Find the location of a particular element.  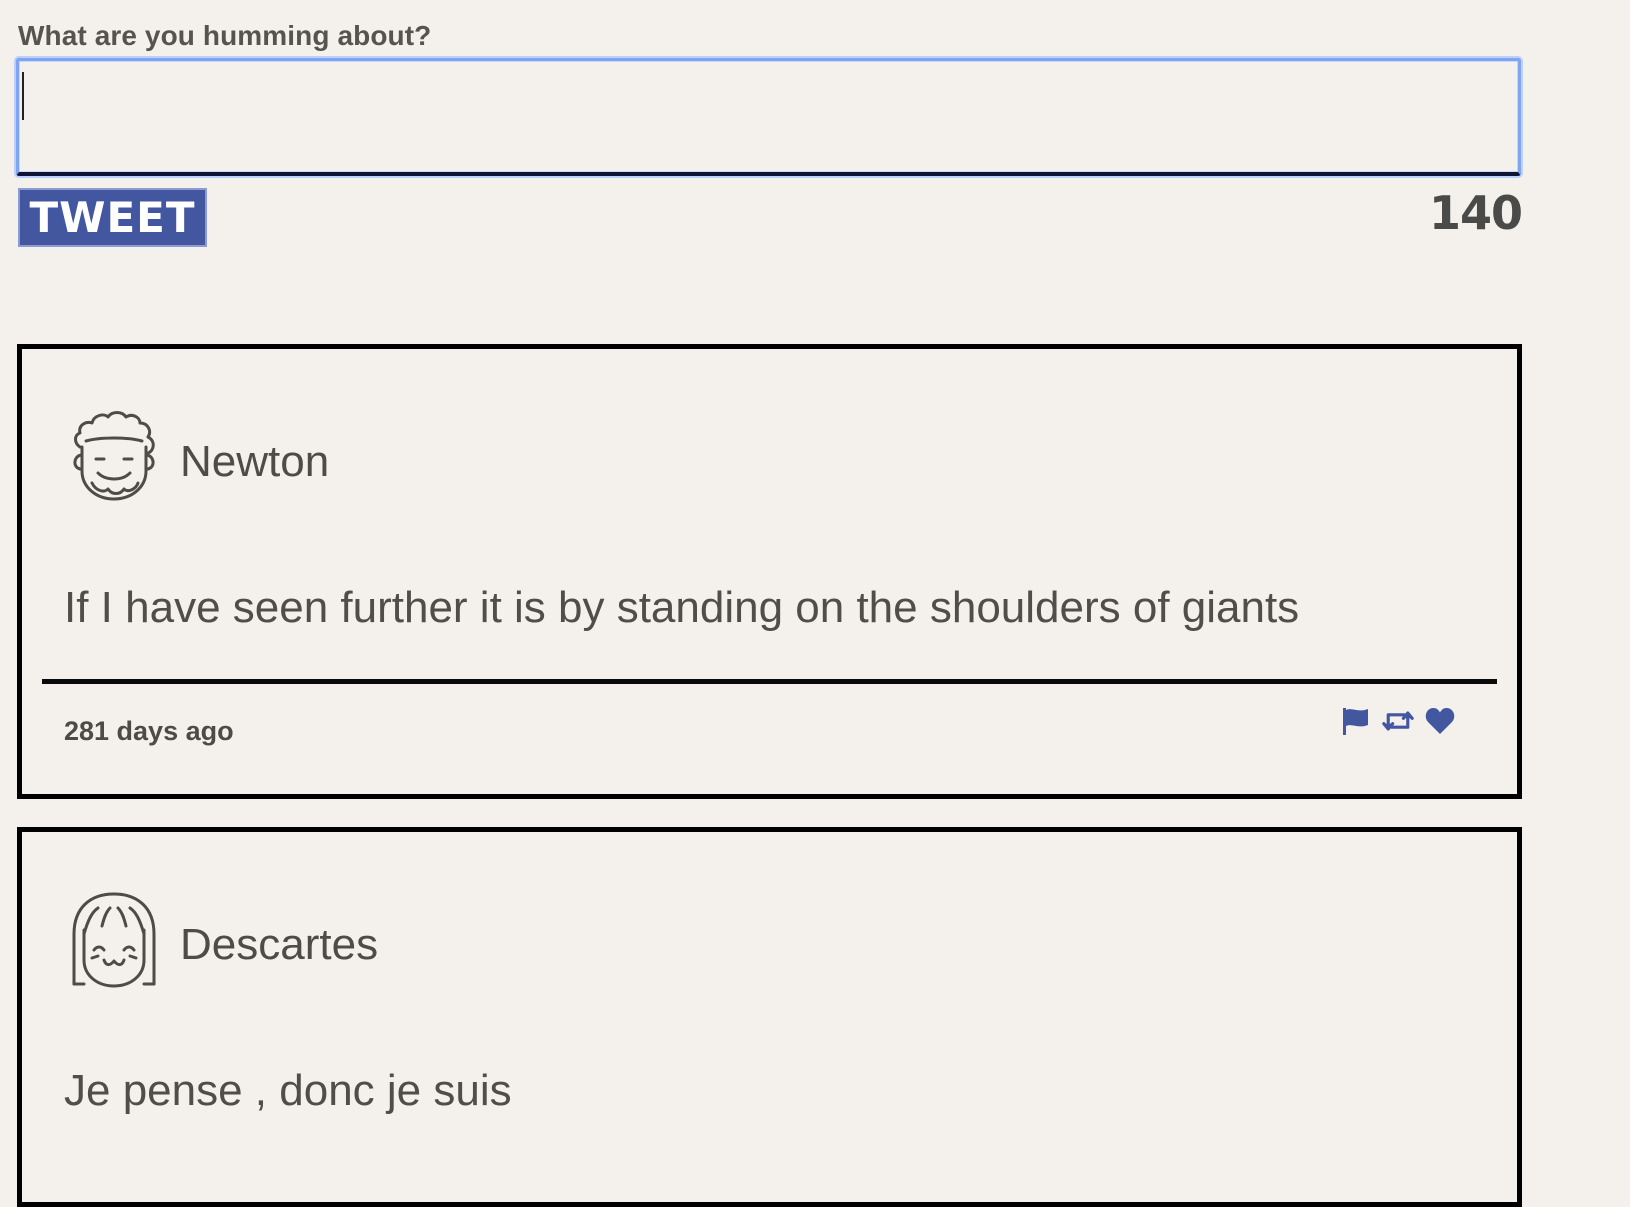

bob-hair-avatar-icon is located at coordinates (114, 940).